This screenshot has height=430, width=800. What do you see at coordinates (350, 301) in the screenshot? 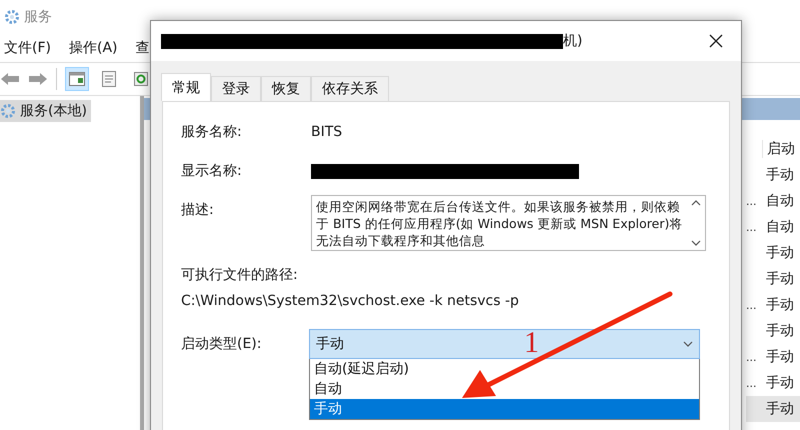
I see `path-value: C:\Windows\System32\svchost.exe -k netsvcs -p` at bounding box center [350, 301].